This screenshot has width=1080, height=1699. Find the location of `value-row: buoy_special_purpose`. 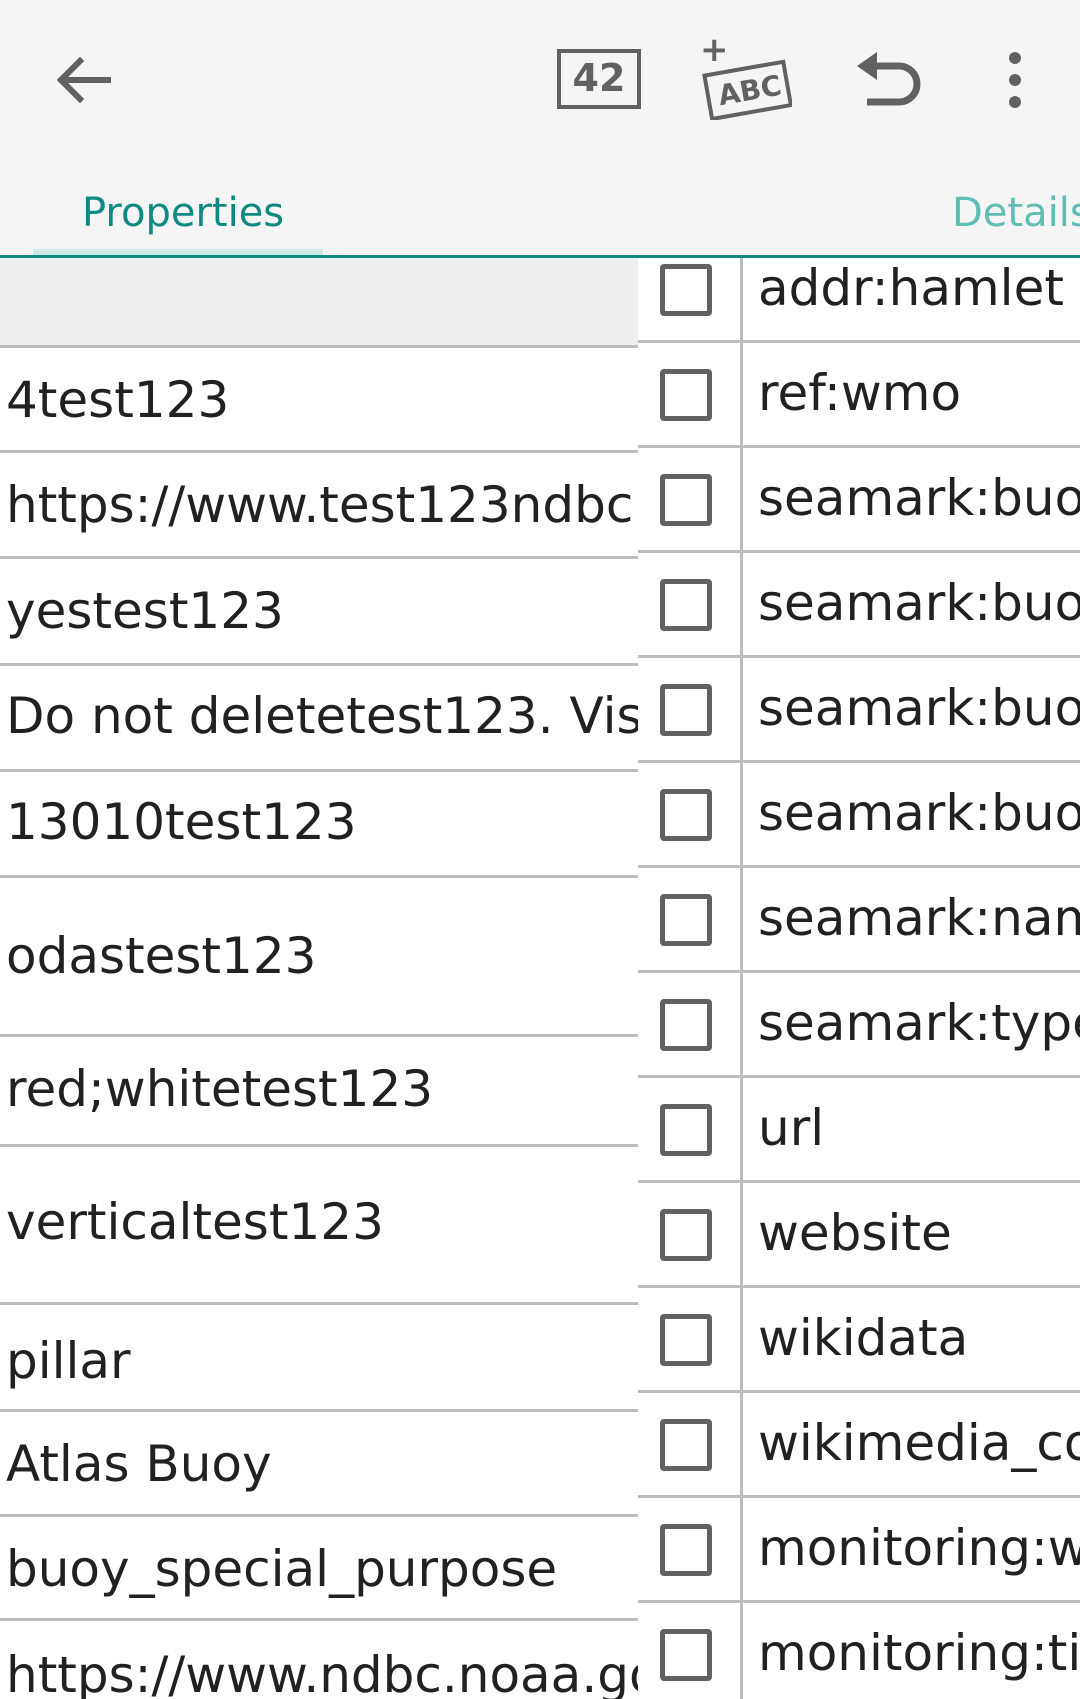

value-row: buoy_special_purpose is located at coordinates (319, 1569).